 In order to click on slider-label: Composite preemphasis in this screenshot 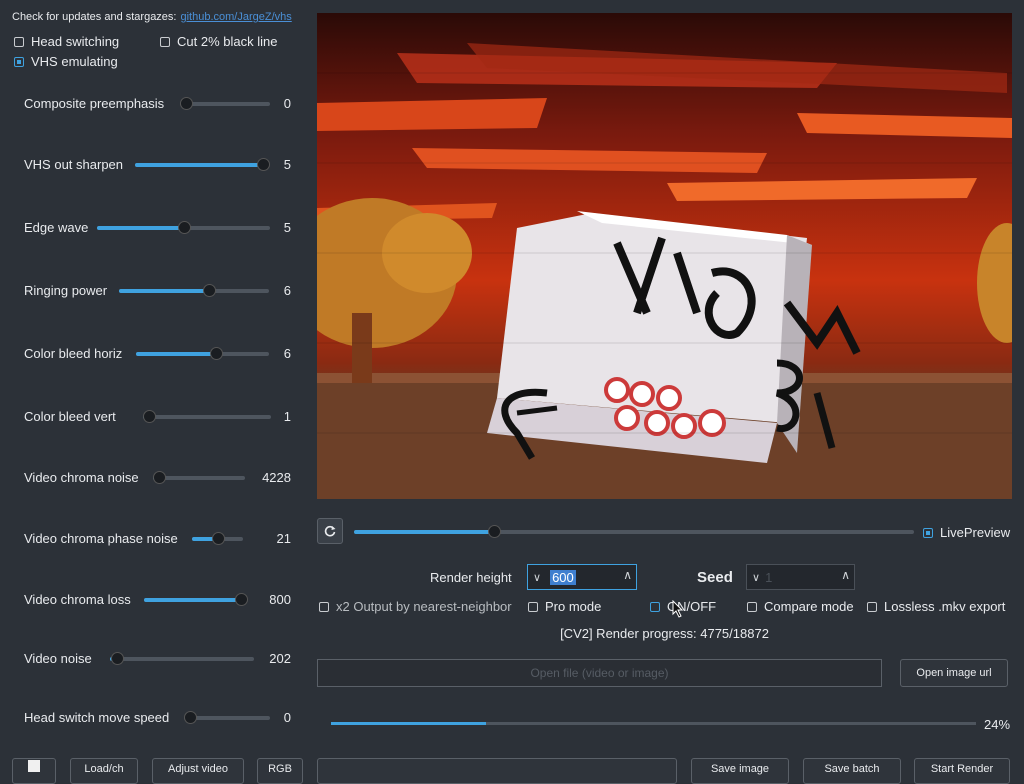, I will do `click(94, 103)`.